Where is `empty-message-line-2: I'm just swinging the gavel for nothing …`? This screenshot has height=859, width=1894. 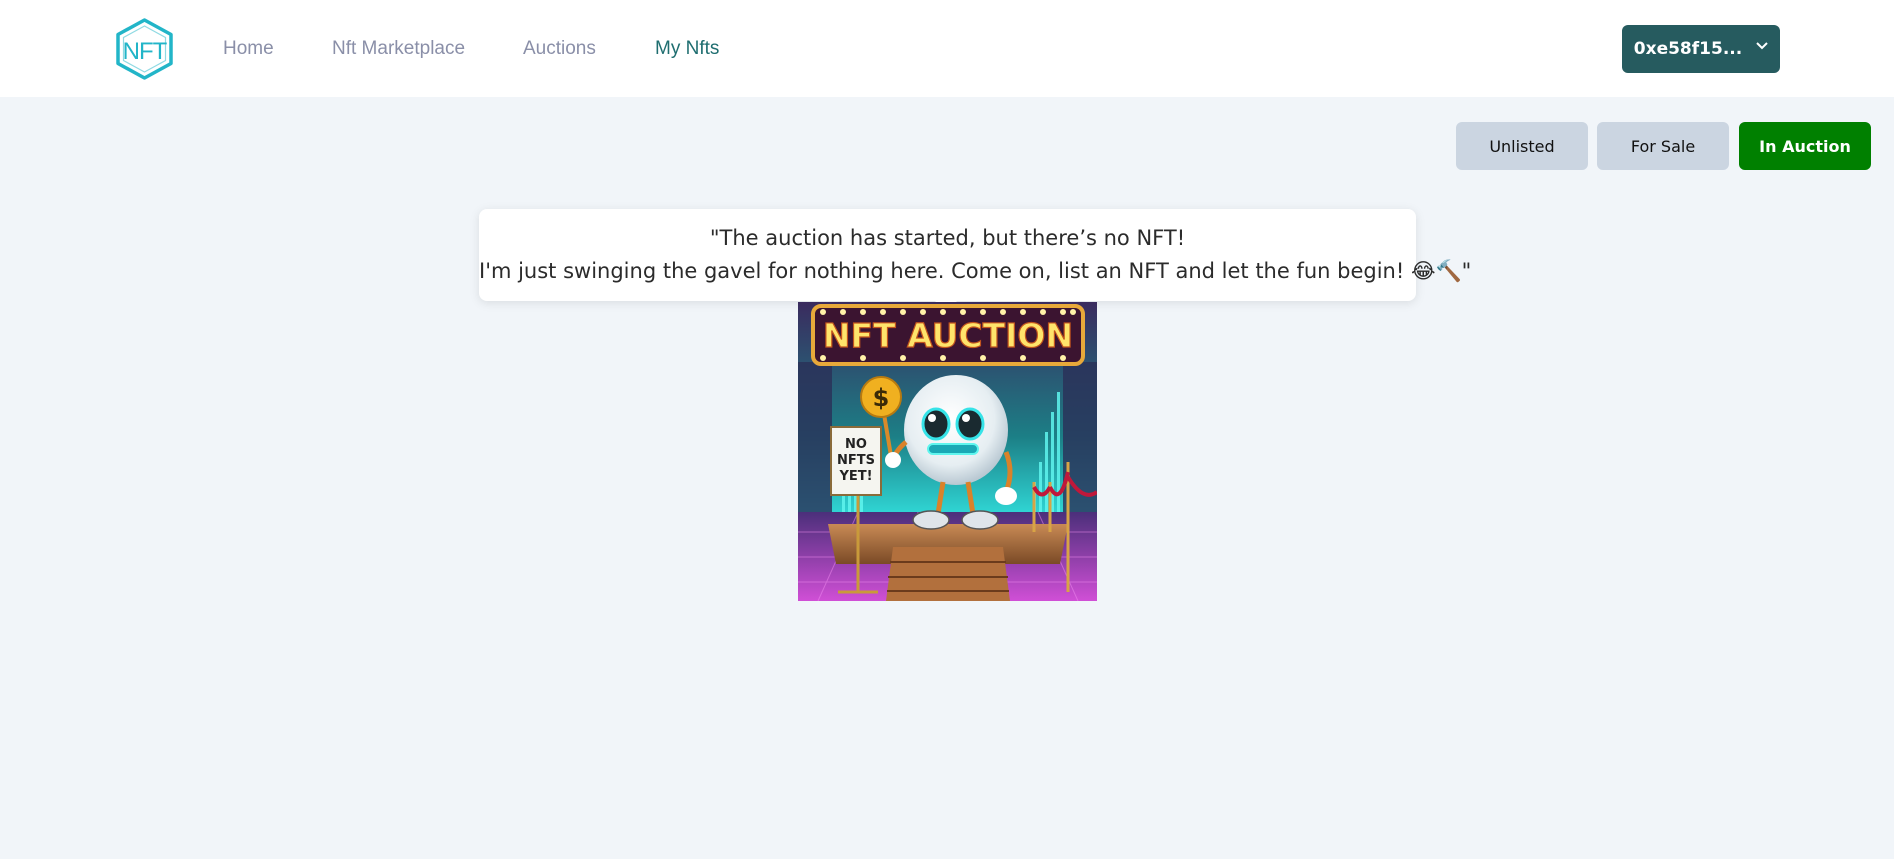
empty-message-line-2: I'm just swinging the gavel for nothing … is located at coordinates (975, 271).